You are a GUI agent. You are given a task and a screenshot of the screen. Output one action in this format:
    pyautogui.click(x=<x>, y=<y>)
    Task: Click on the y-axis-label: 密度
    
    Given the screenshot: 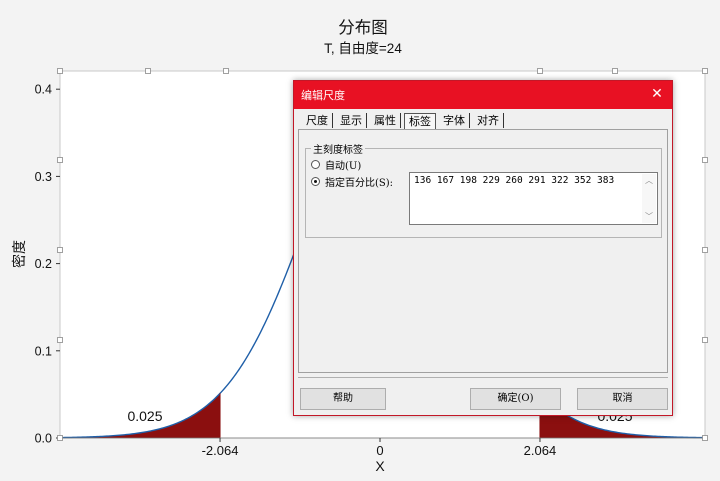 What is the action you would take?
    pyautogui.click(x=19, y=254)
    